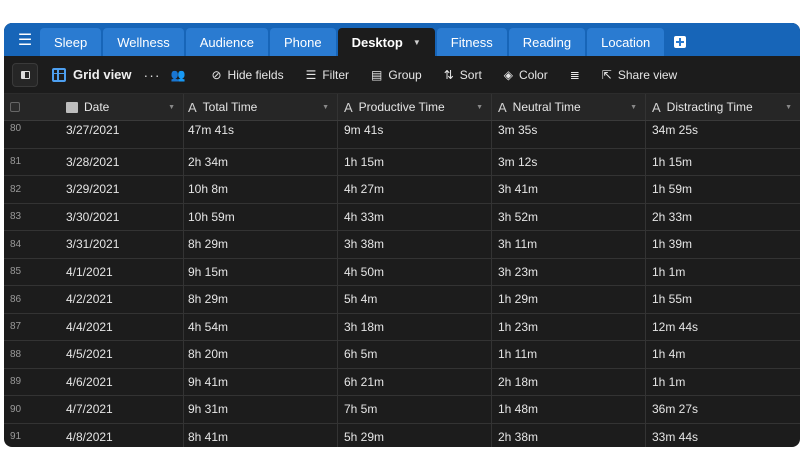  I want to click on color-button: ◈ Color, so click(526, 75).